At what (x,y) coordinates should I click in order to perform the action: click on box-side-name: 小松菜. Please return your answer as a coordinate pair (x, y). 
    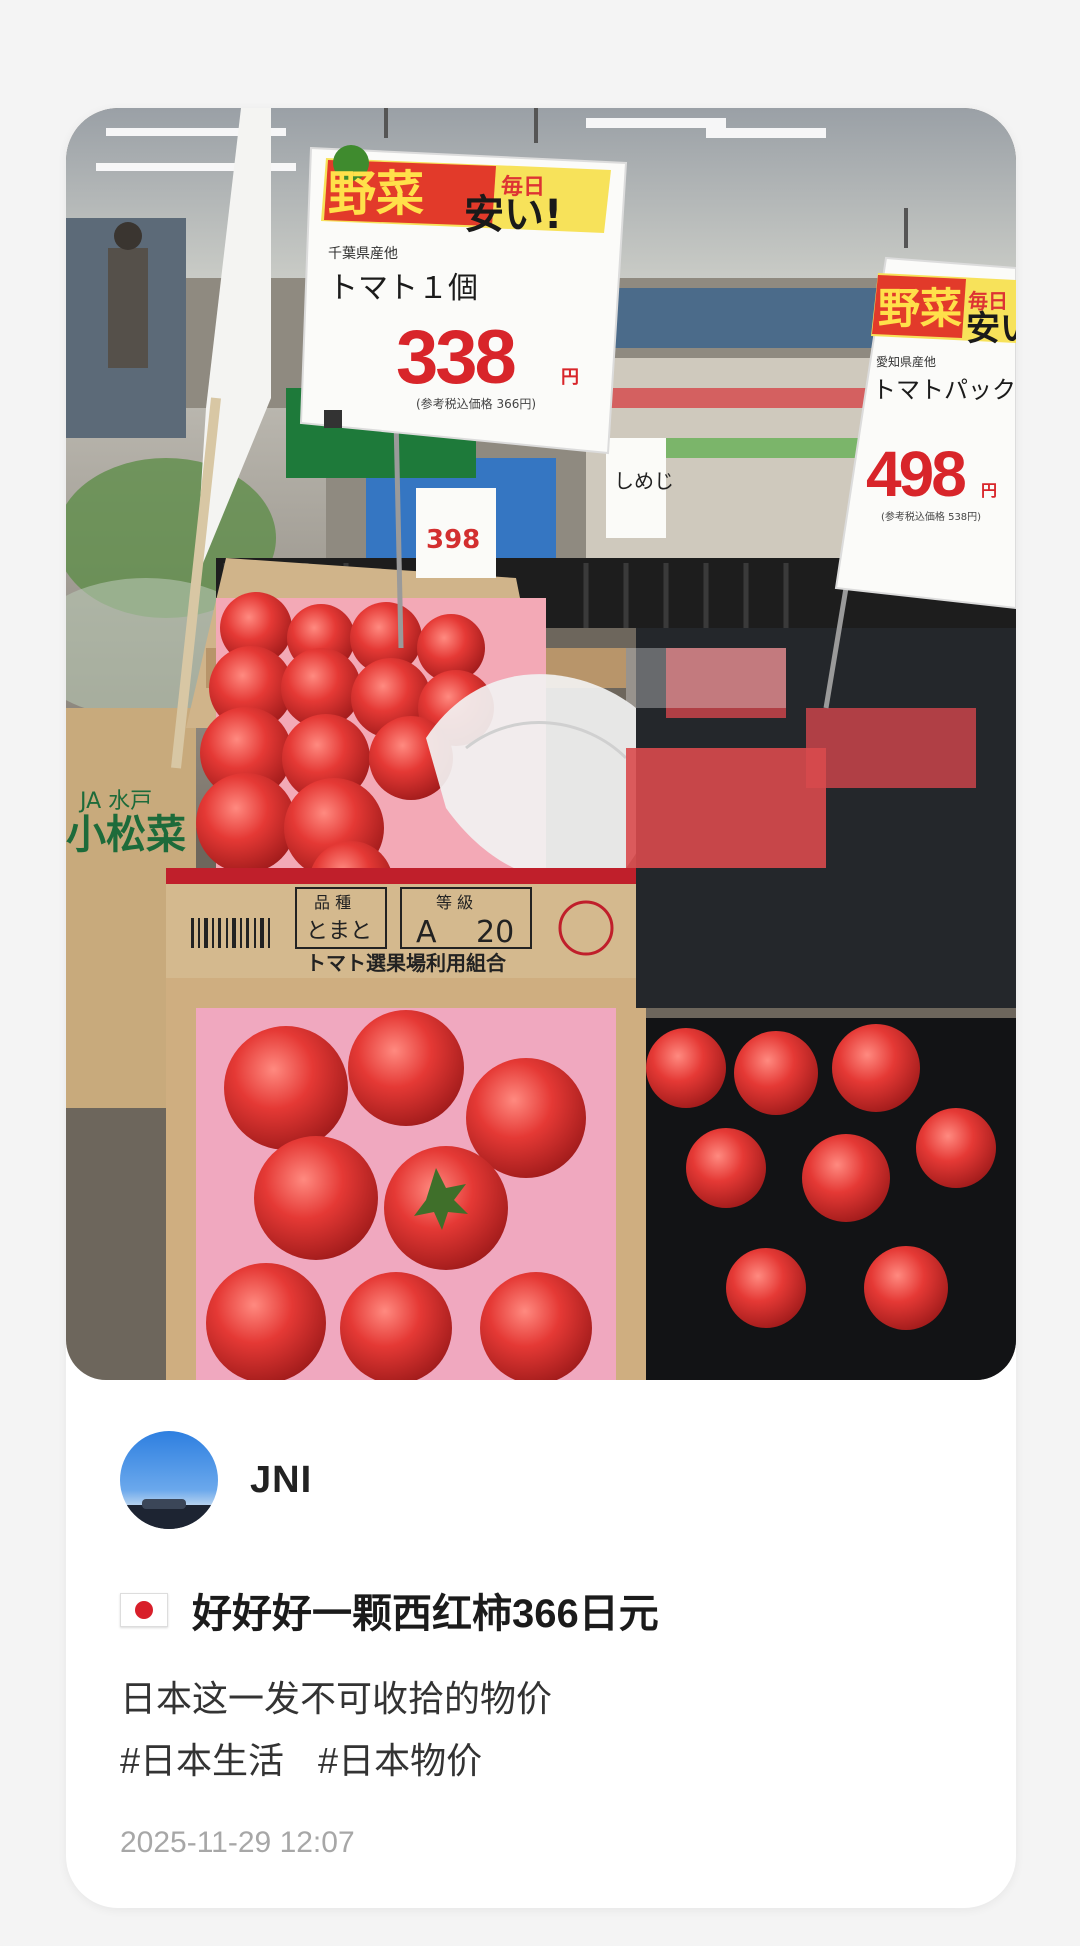
    Looking at the image, I should click on (126, 835).